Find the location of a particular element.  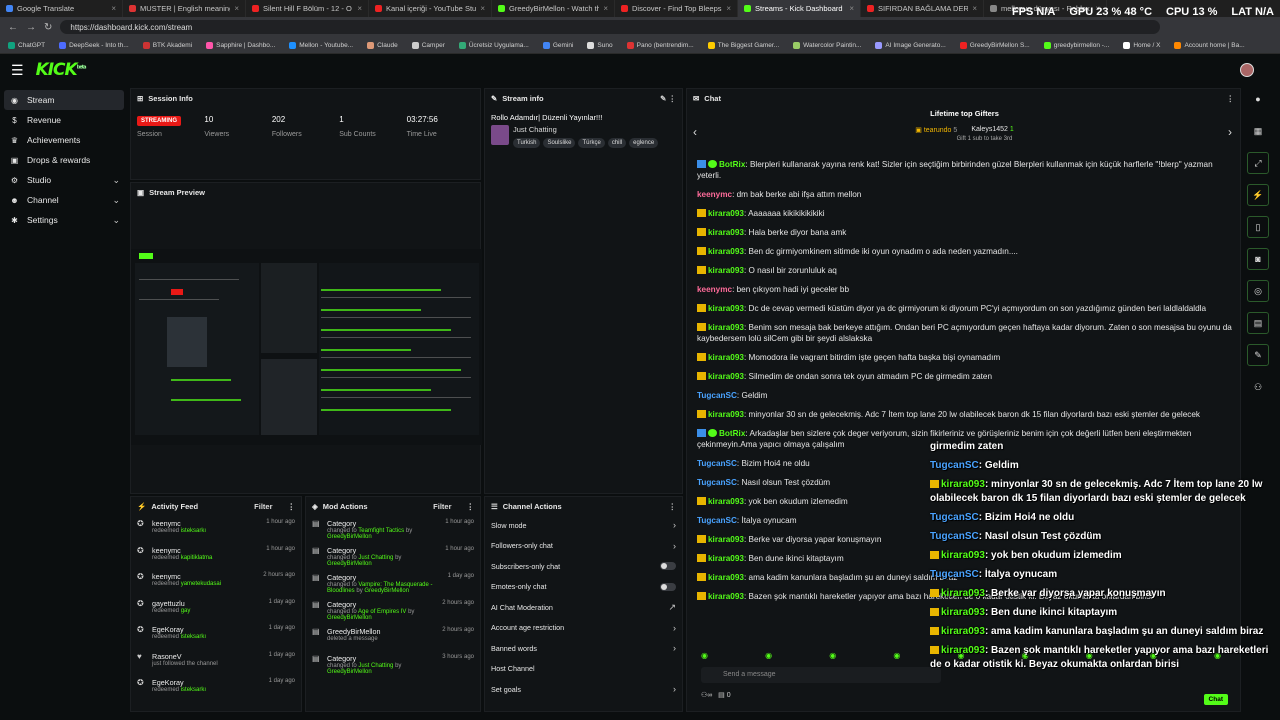

chat-input: Send a message is located at coordinates (821, 675).